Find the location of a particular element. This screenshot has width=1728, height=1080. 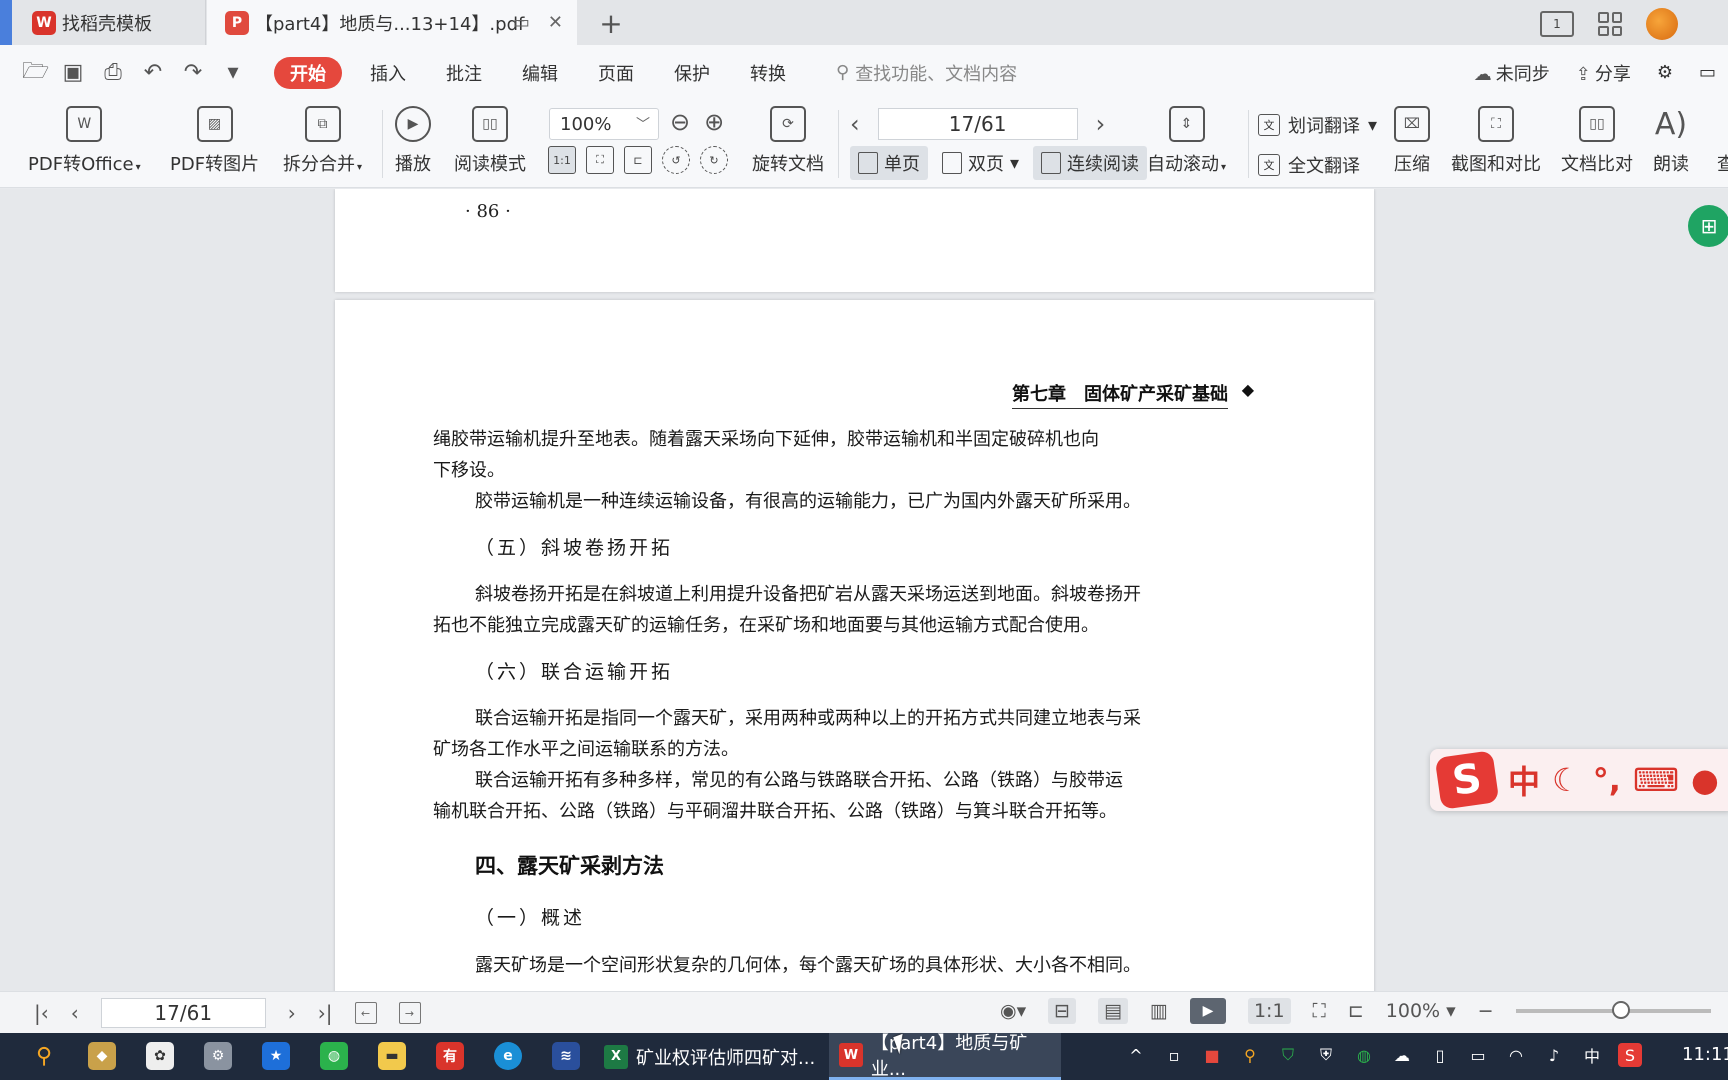

more-dropdown-icon: ▾ is located at coordinates (233, 72).